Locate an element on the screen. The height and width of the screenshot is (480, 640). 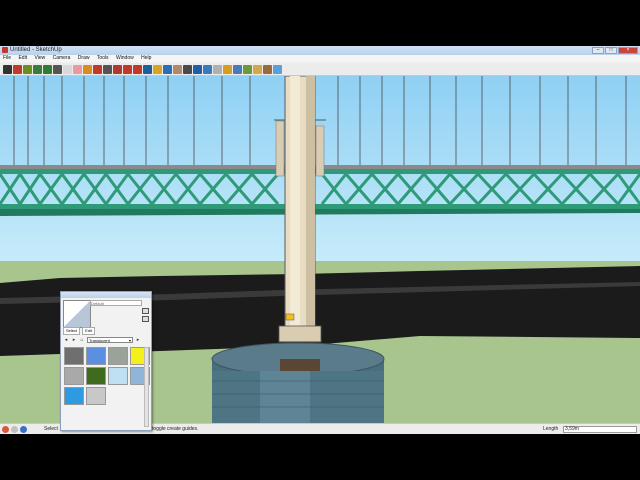
minimize-button: – is located at coordinates (598, 50).